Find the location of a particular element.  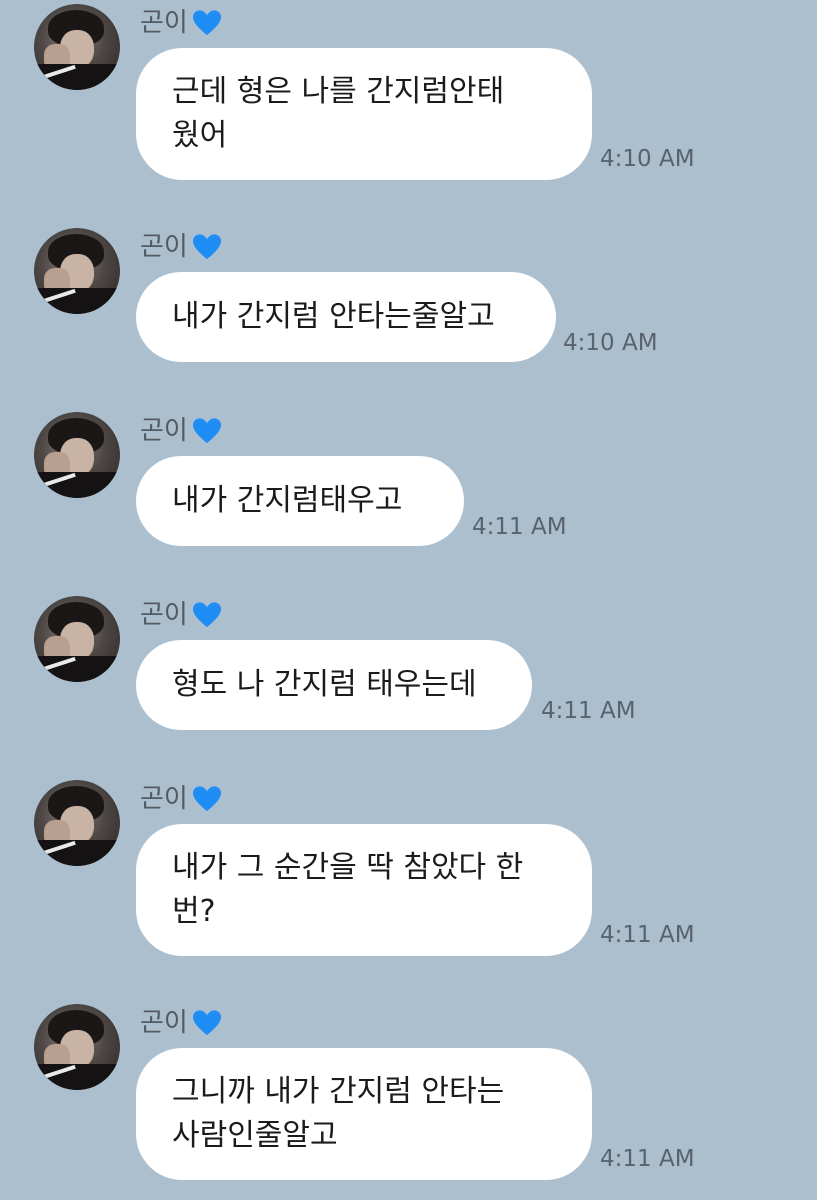

message-text: 근데 형은 나를 간지럼안태 웠어 is located at coordinates (338, 113).